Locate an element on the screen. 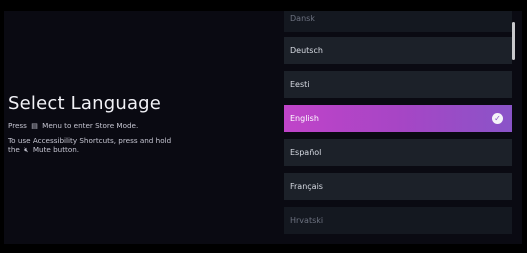  language-label: Deutsch is located at coordinates (306, 50).